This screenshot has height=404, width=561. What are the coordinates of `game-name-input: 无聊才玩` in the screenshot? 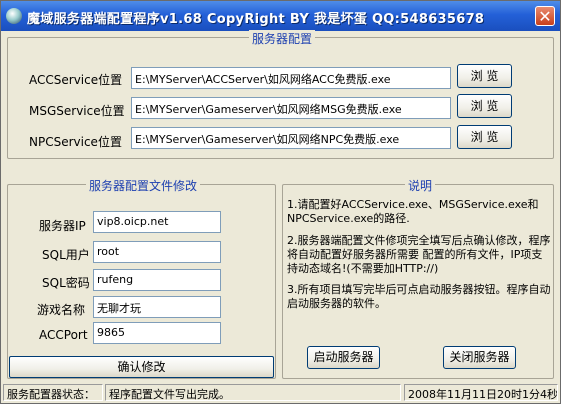 It's located at (157, 307).